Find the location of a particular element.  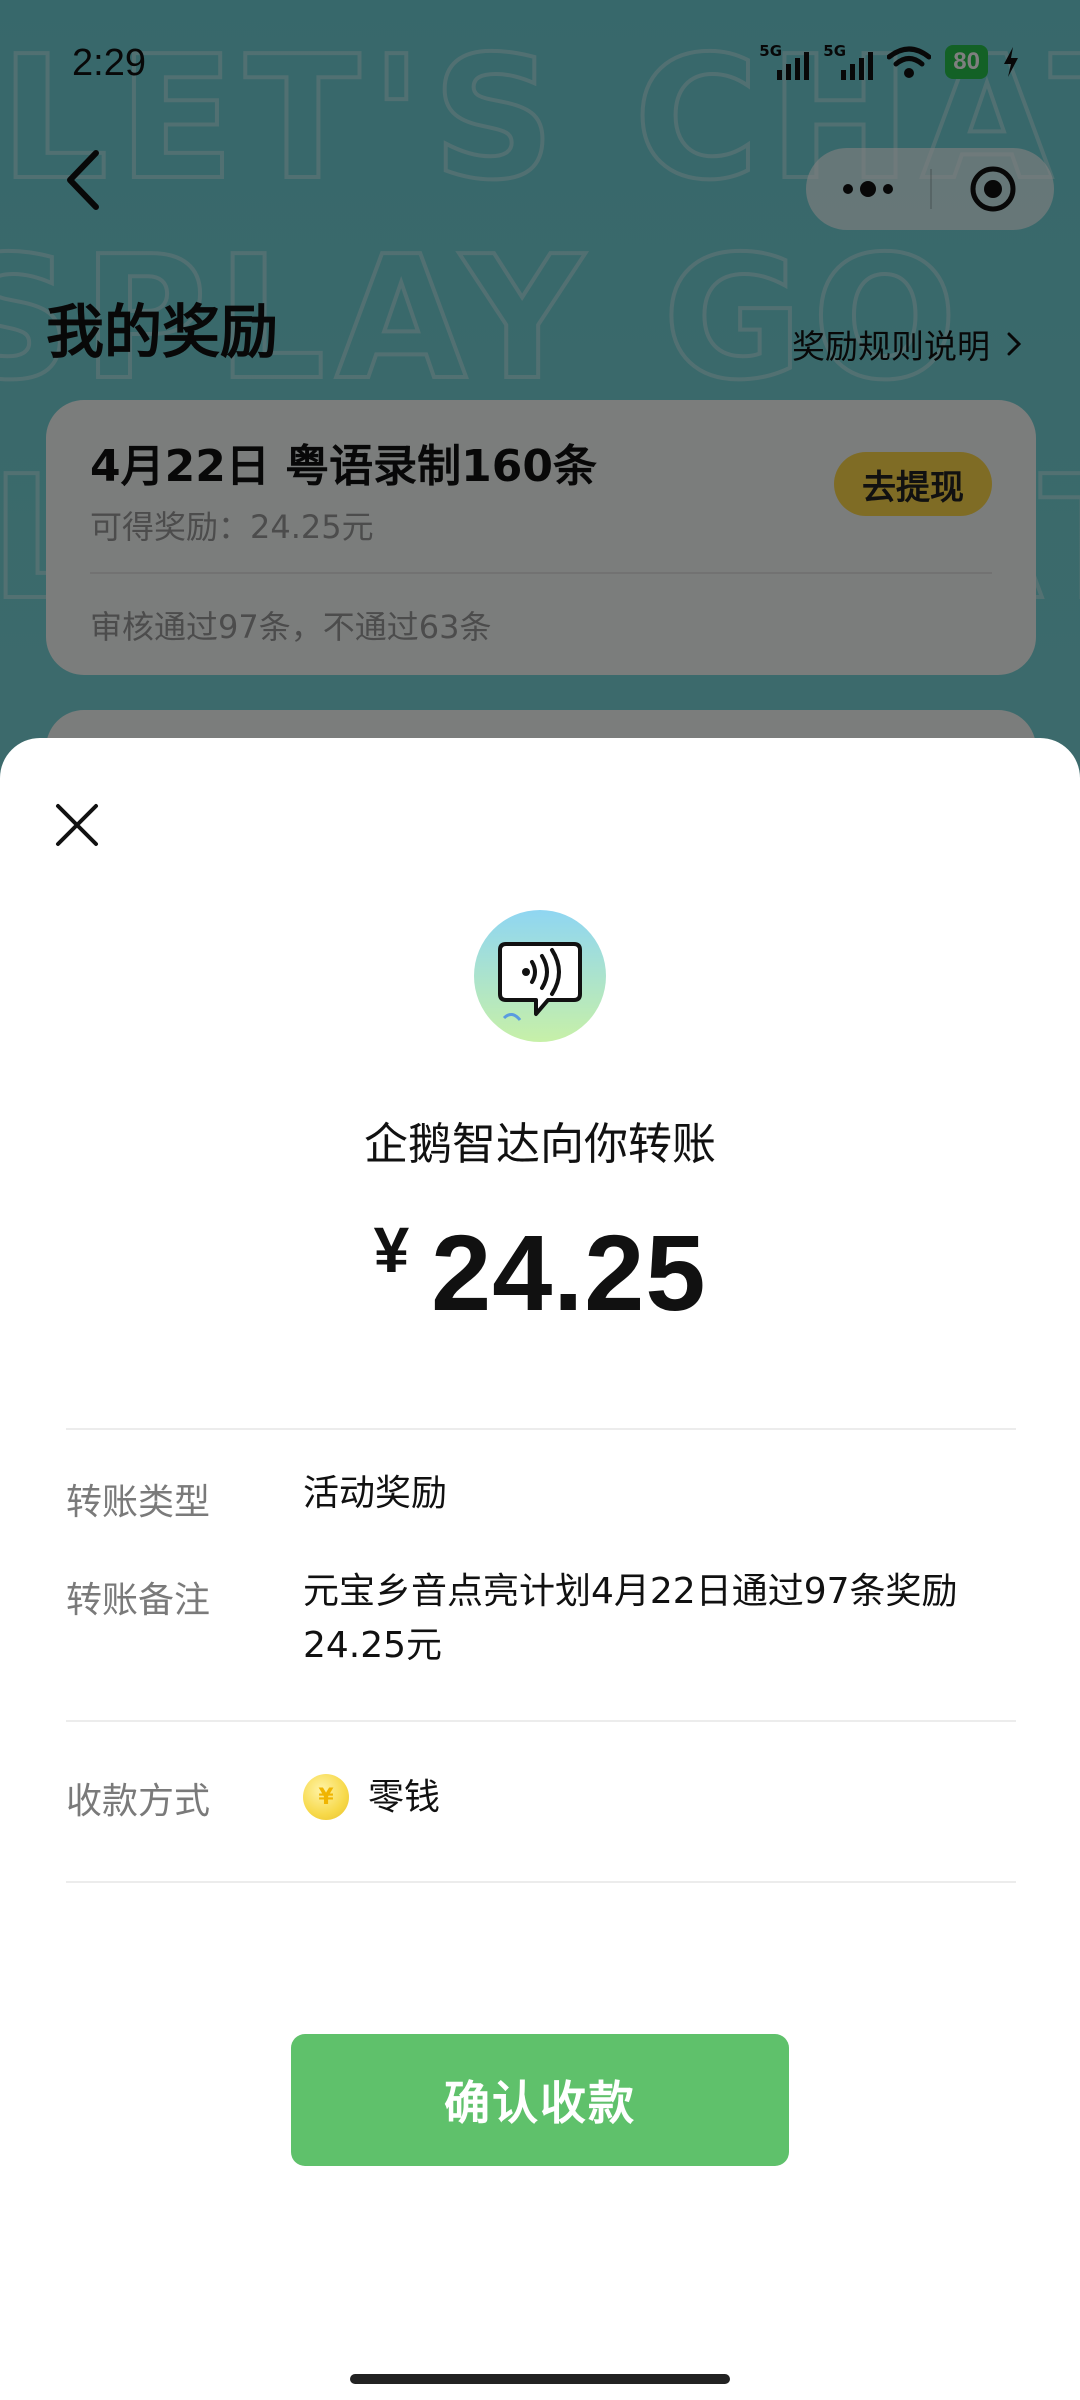

transfer-type-label: 转账类型 is located at coordinates (138, 1502).